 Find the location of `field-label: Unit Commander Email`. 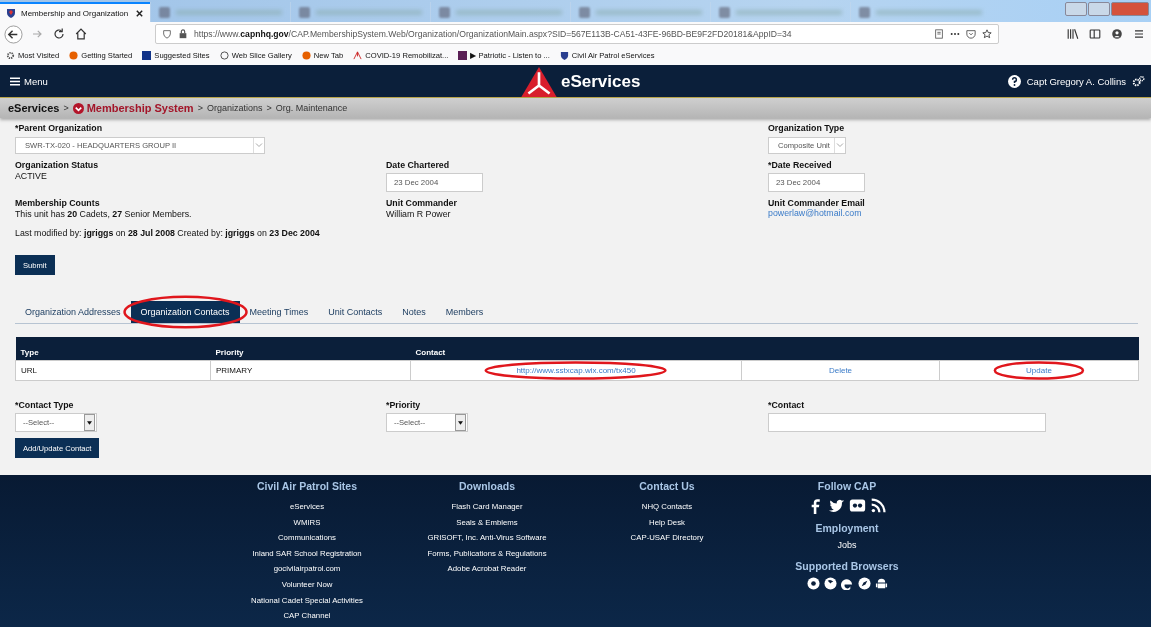

field-label: Unit Commander Email is located at coordinates (817, 203).